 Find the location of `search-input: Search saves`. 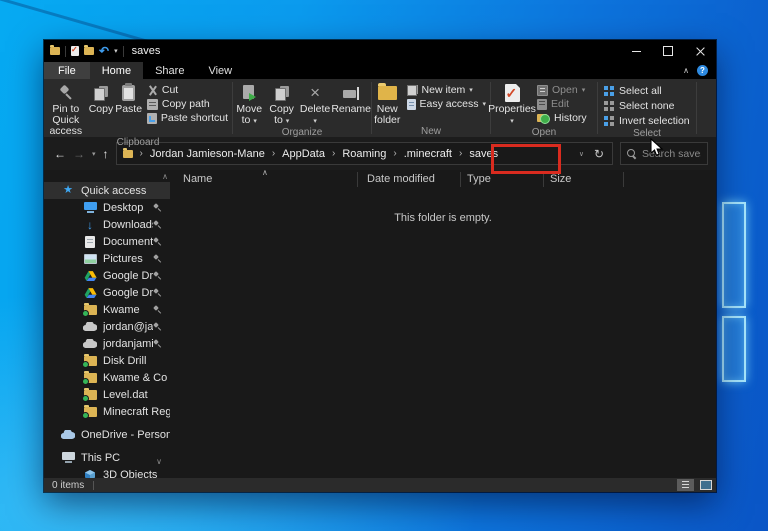

search-input: Search saves is located at coordinates (664, 153).